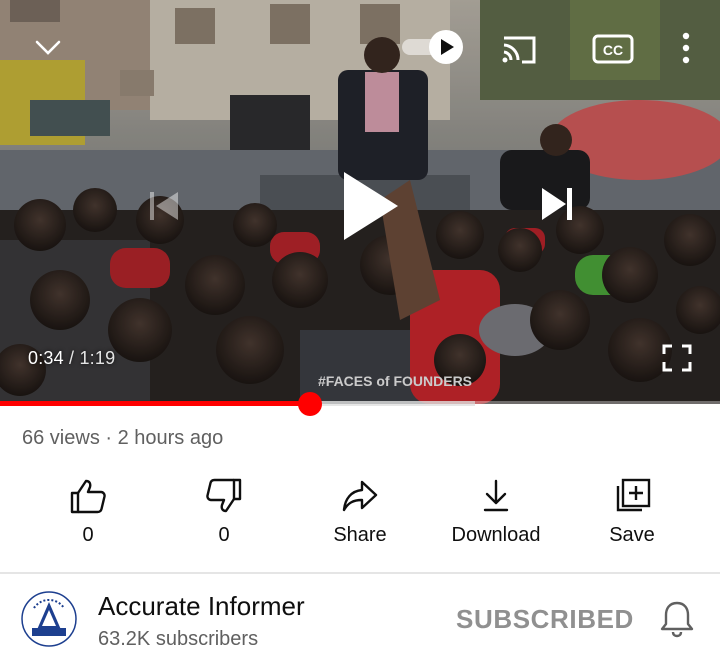 This screenshot has height=667, width=720. Describe the element at coordinates (201, 606) in the screenshot. I see `channel-name: Accurate Informer` at that location.